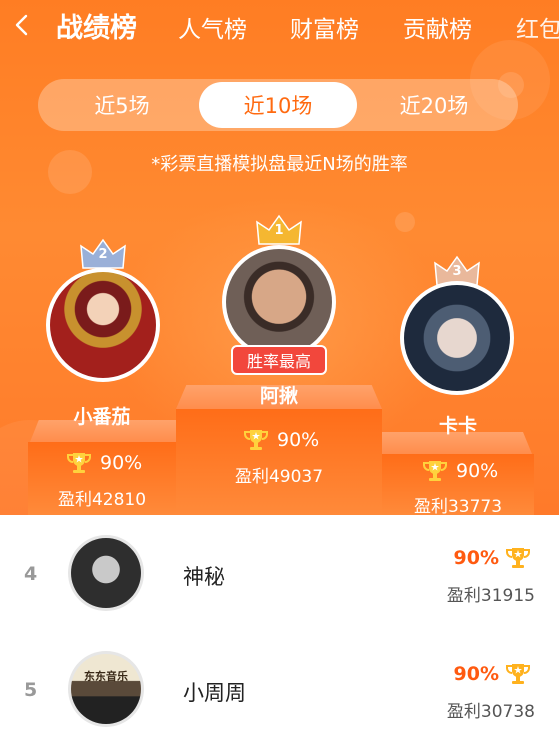 The width and height of the screenshot is (559, 751). What do you see at coordinates (279, 302) in the screenshot?
I see `avatar-first` at bounding box center [279, 302].